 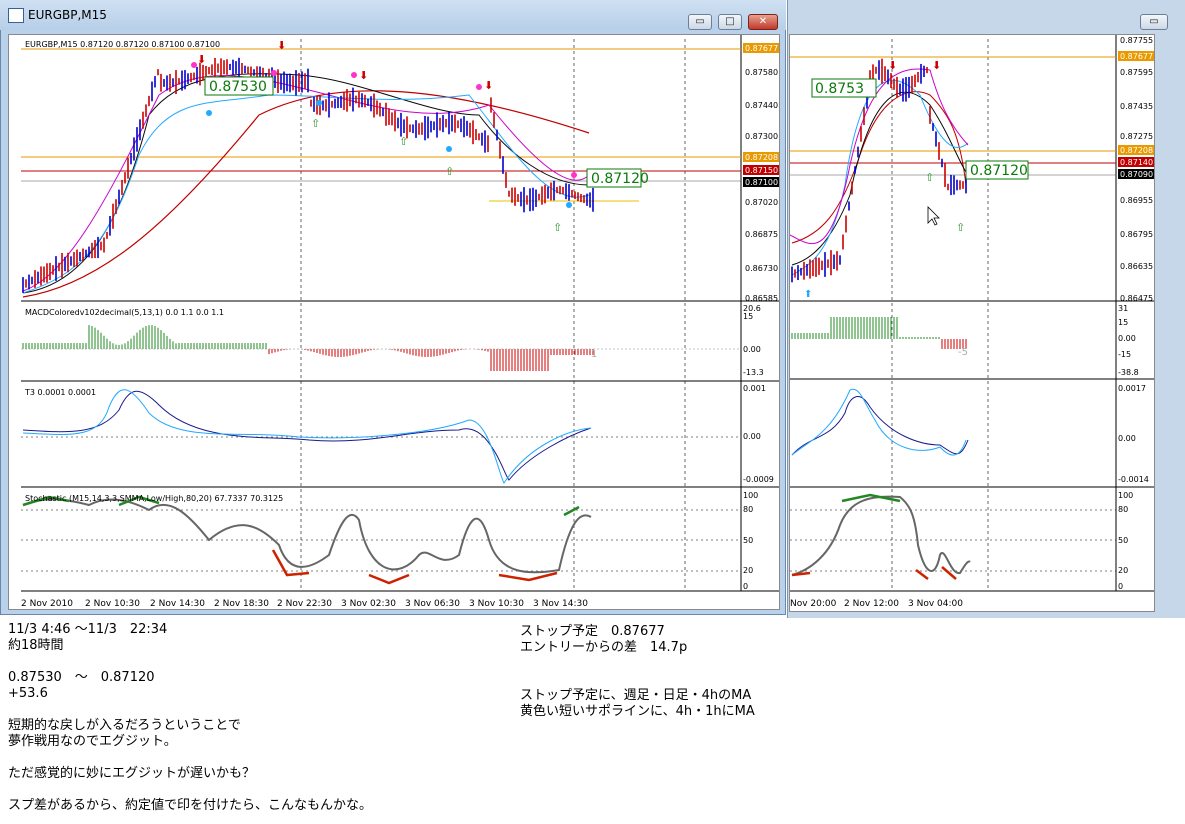 I want to click on mouse-cursor-icon, so click(x=933, y=216).